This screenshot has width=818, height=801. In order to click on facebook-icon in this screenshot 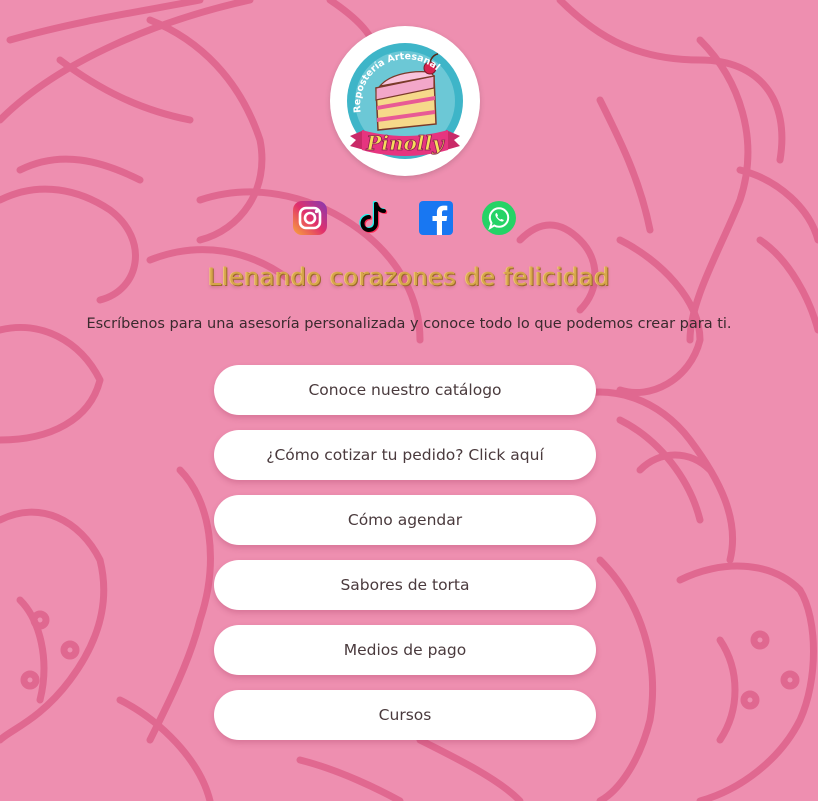, I will do `click(436, 218)`.